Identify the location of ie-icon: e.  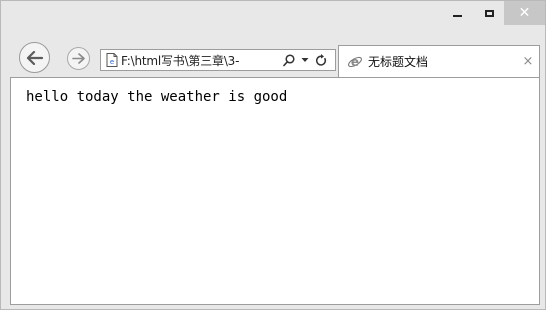
(355, 62).